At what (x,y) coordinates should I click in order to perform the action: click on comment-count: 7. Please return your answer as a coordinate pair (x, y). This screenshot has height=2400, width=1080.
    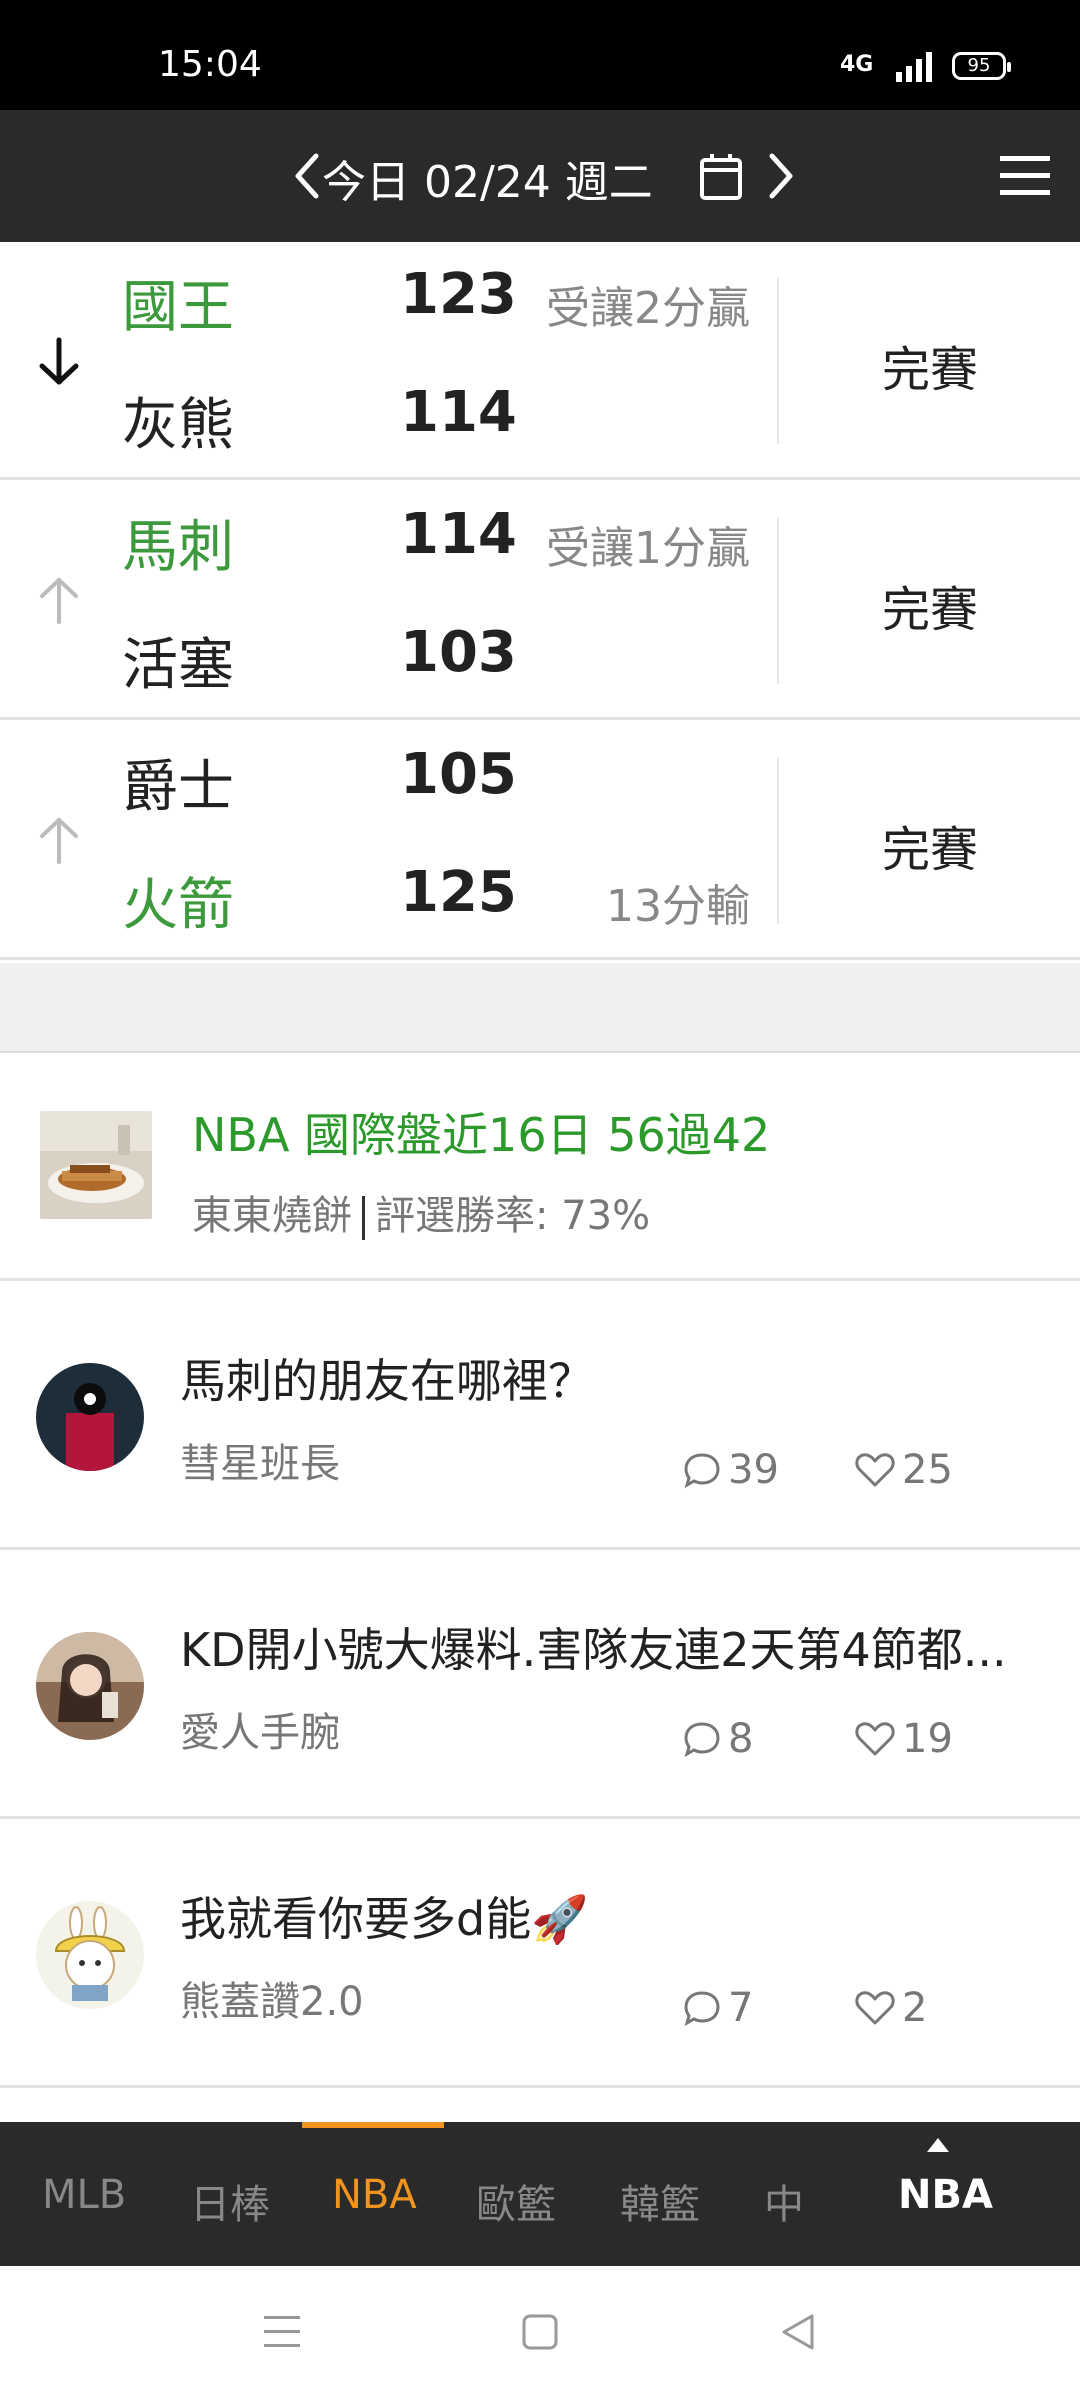
    Looking at the image, I should click on (717, 2008).